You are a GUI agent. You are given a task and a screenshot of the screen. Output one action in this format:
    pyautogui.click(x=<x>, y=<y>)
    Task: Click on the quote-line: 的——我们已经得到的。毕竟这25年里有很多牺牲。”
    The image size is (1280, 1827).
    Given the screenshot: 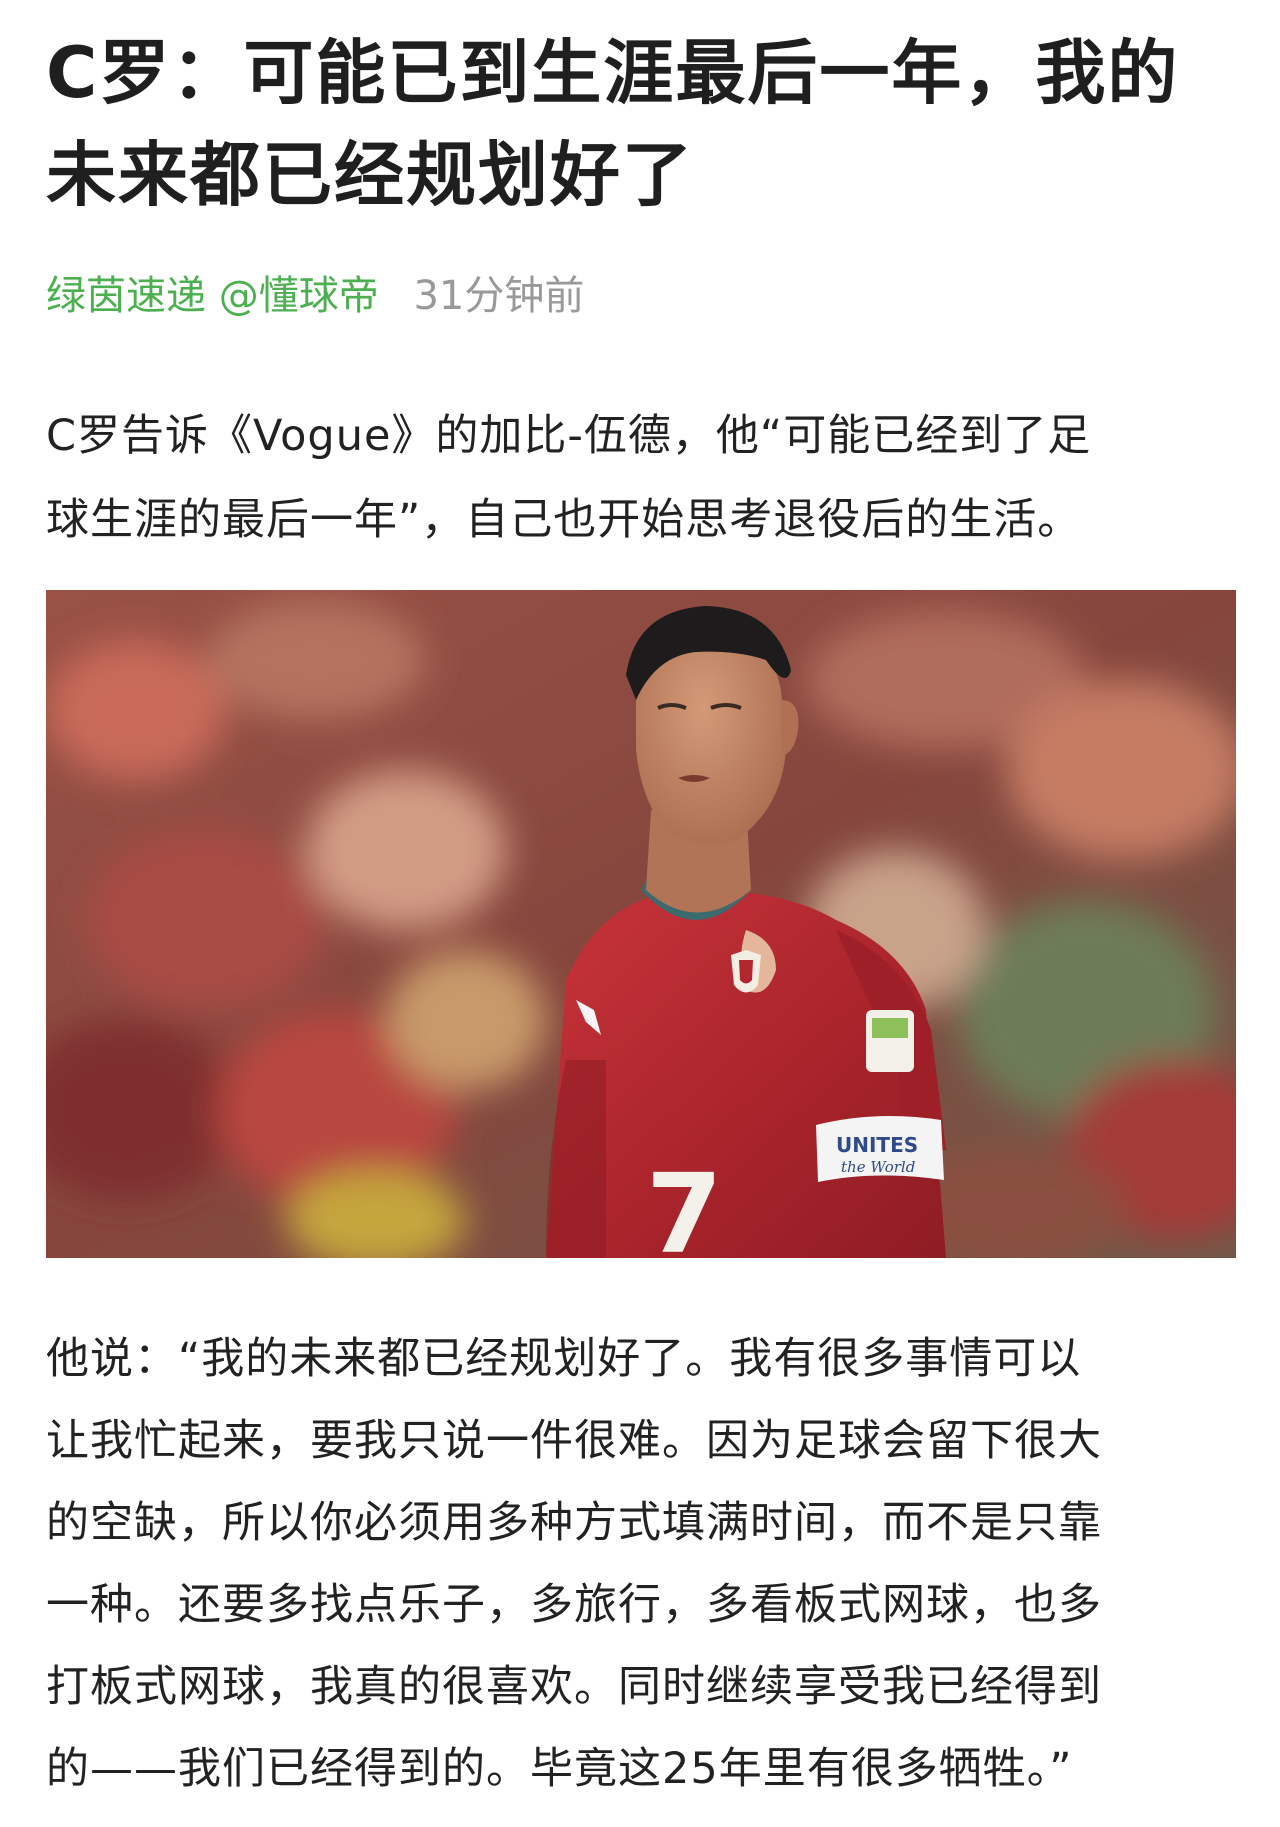 What is the action you would take?
    pyautogui.click(x=559, y=1769)
    